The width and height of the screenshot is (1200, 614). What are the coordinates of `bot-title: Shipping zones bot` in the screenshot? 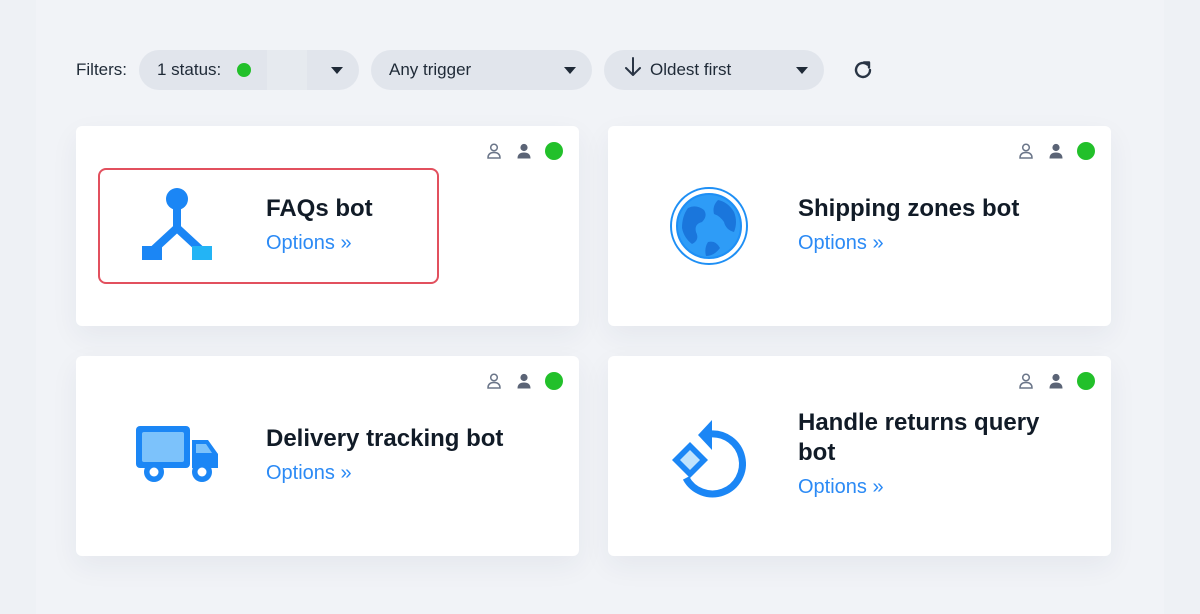 It's located at (909, 208).